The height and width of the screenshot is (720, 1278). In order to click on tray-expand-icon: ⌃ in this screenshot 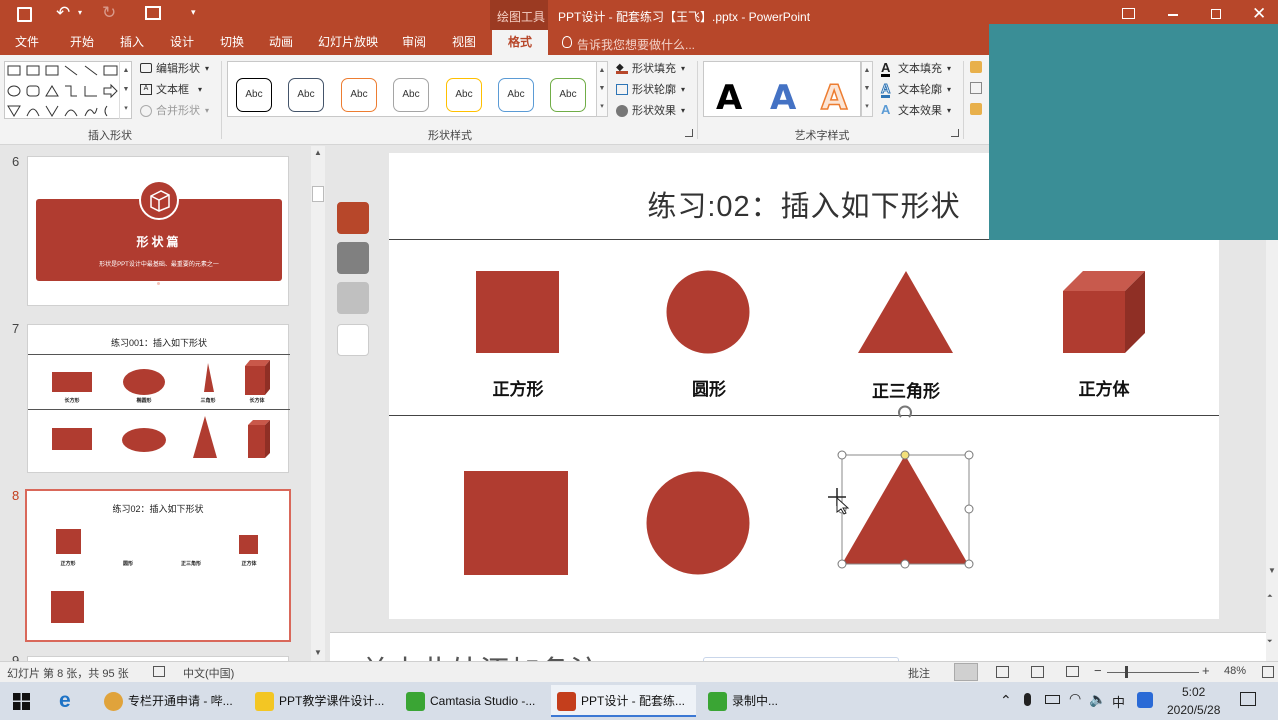, I will do `click(1006, 700)`.